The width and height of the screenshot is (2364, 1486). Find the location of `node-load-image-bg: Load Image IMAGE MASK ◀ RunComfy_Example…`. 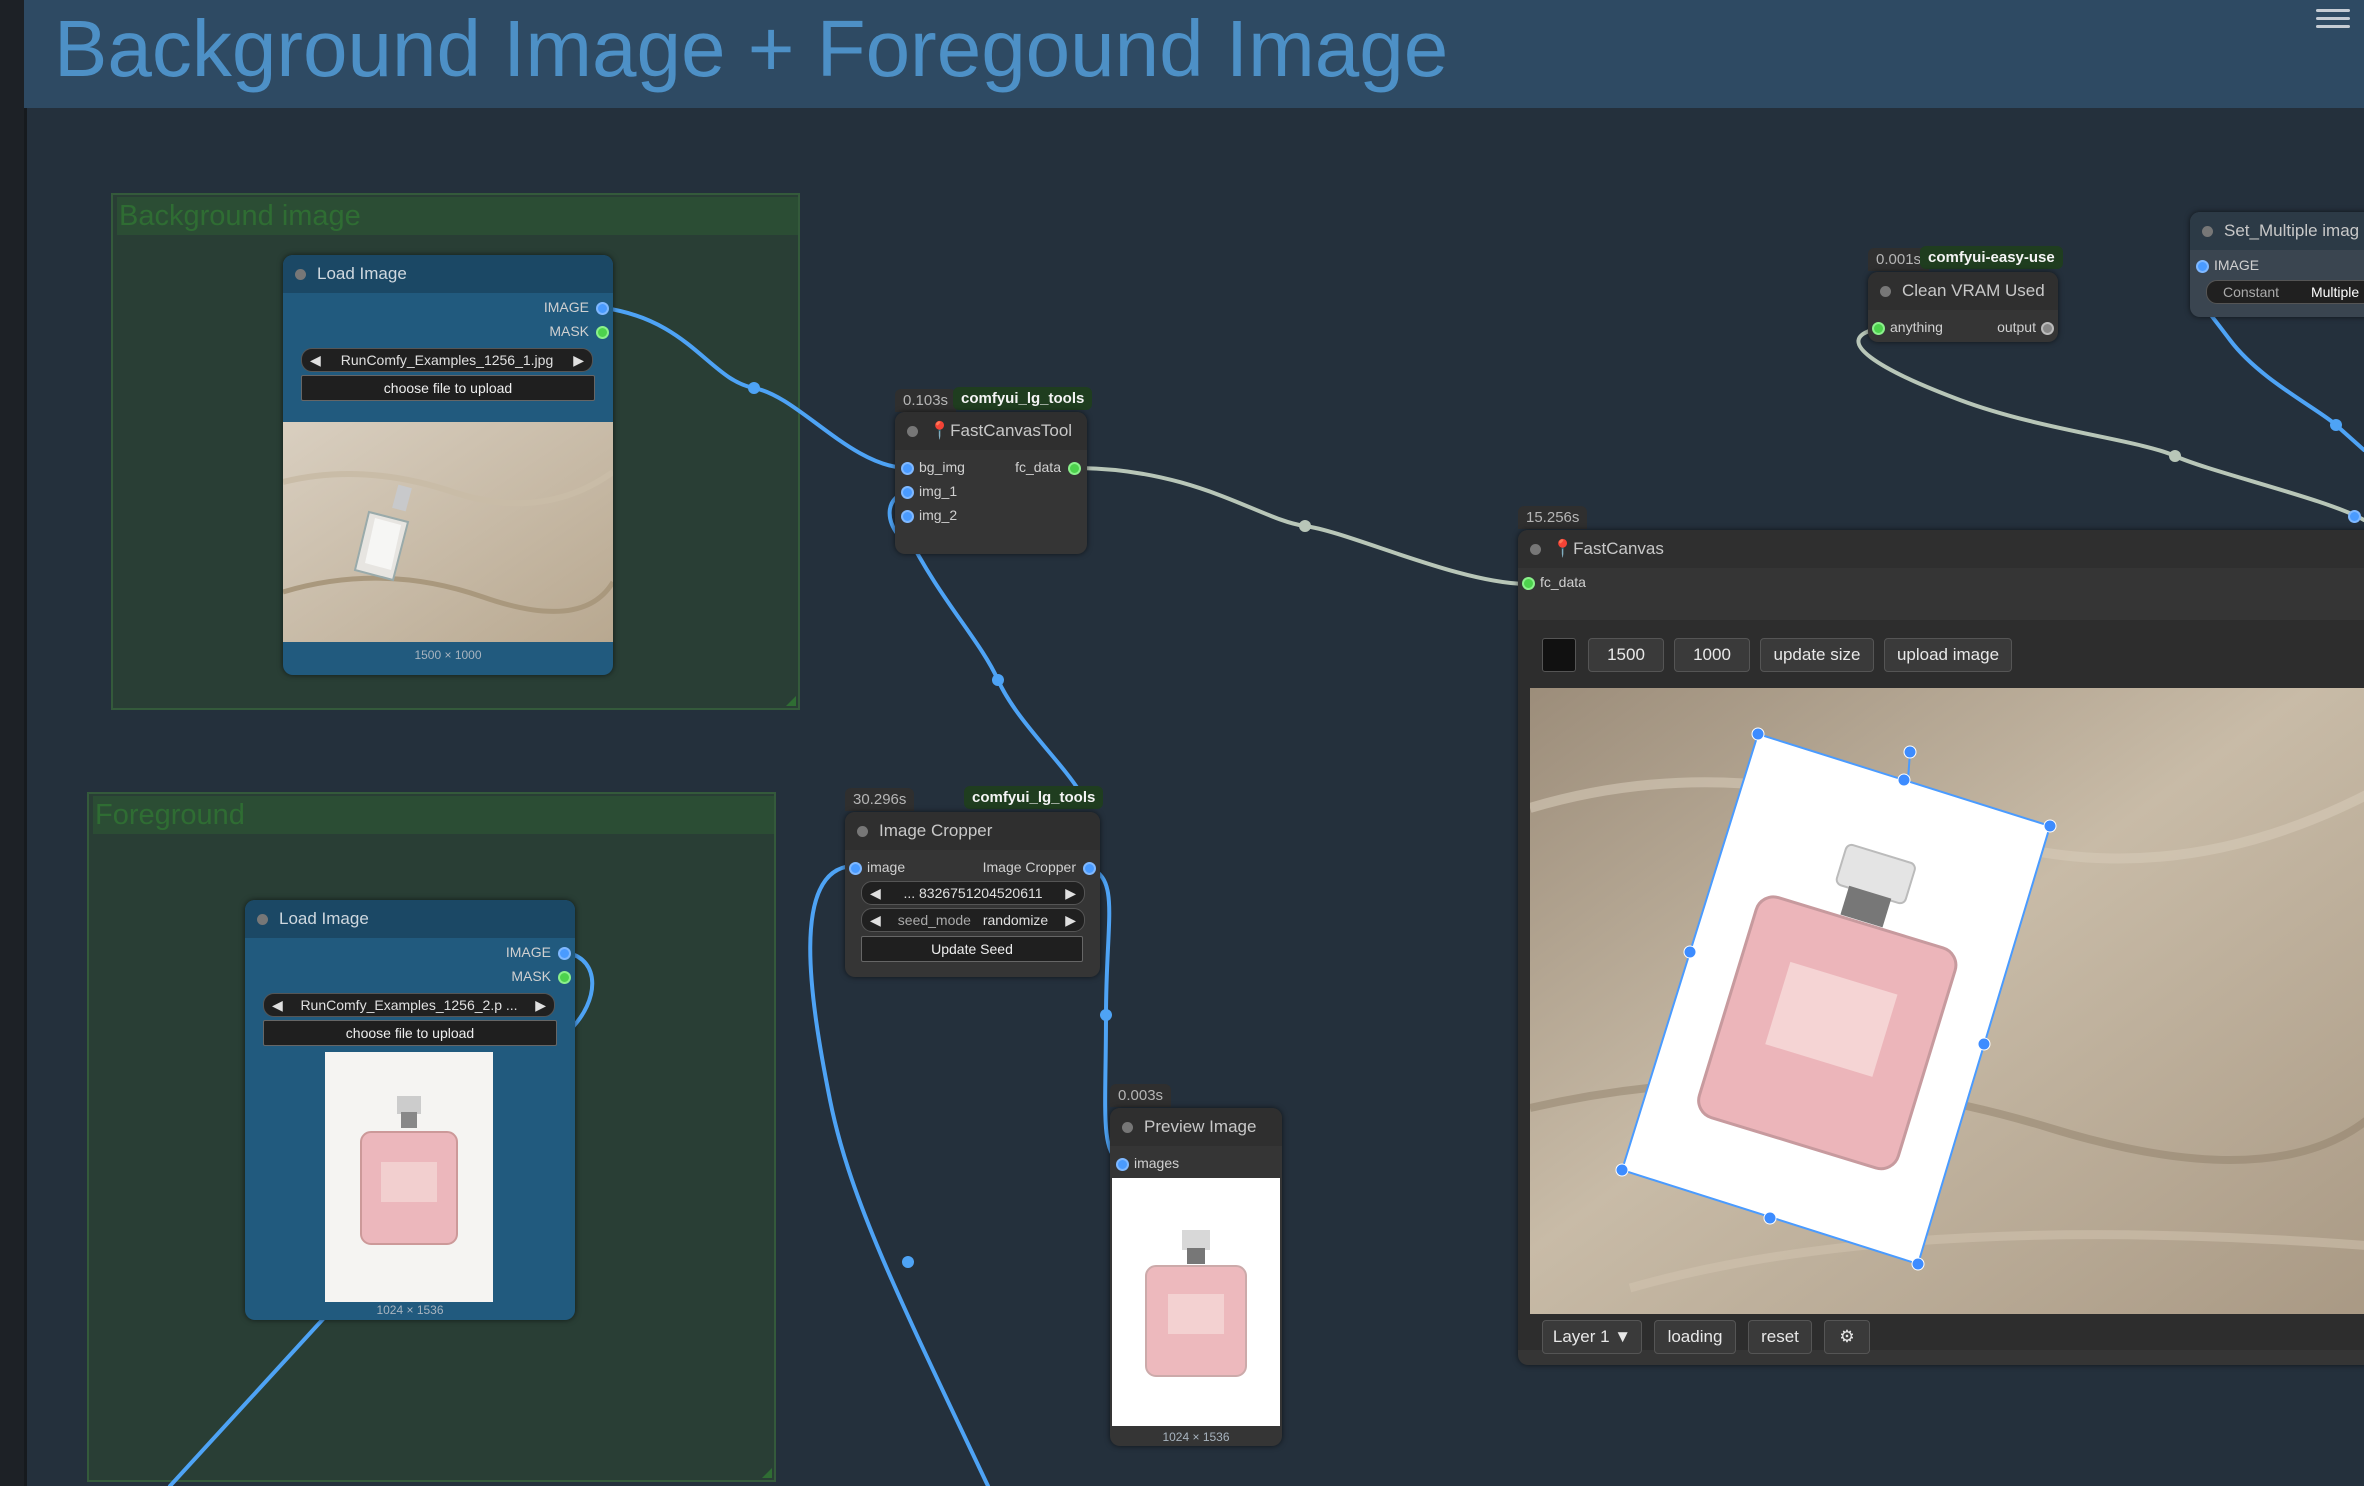

node-load-image-bg: Load Image IMAGE MASK ◀ RunComfy_Example… is located at coordinates (448, 465).